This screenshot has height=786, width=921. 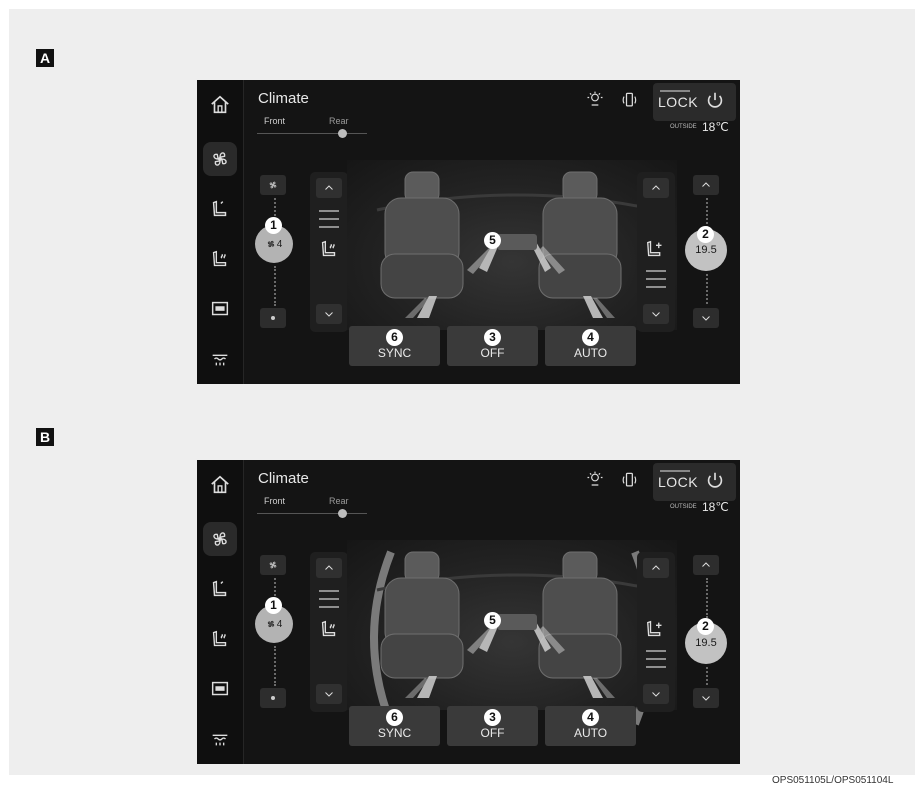 I want to click on lock-label: LOCK, so click(x=678, y=102).